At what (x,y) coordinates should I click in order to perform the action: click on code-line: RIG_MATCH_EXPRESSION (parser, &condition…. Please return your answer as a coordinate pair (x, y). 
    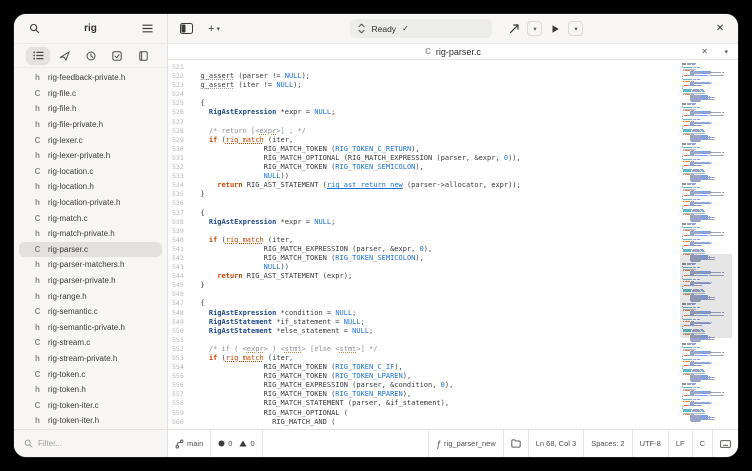
    Looking at the image, I should click on (465, 385).